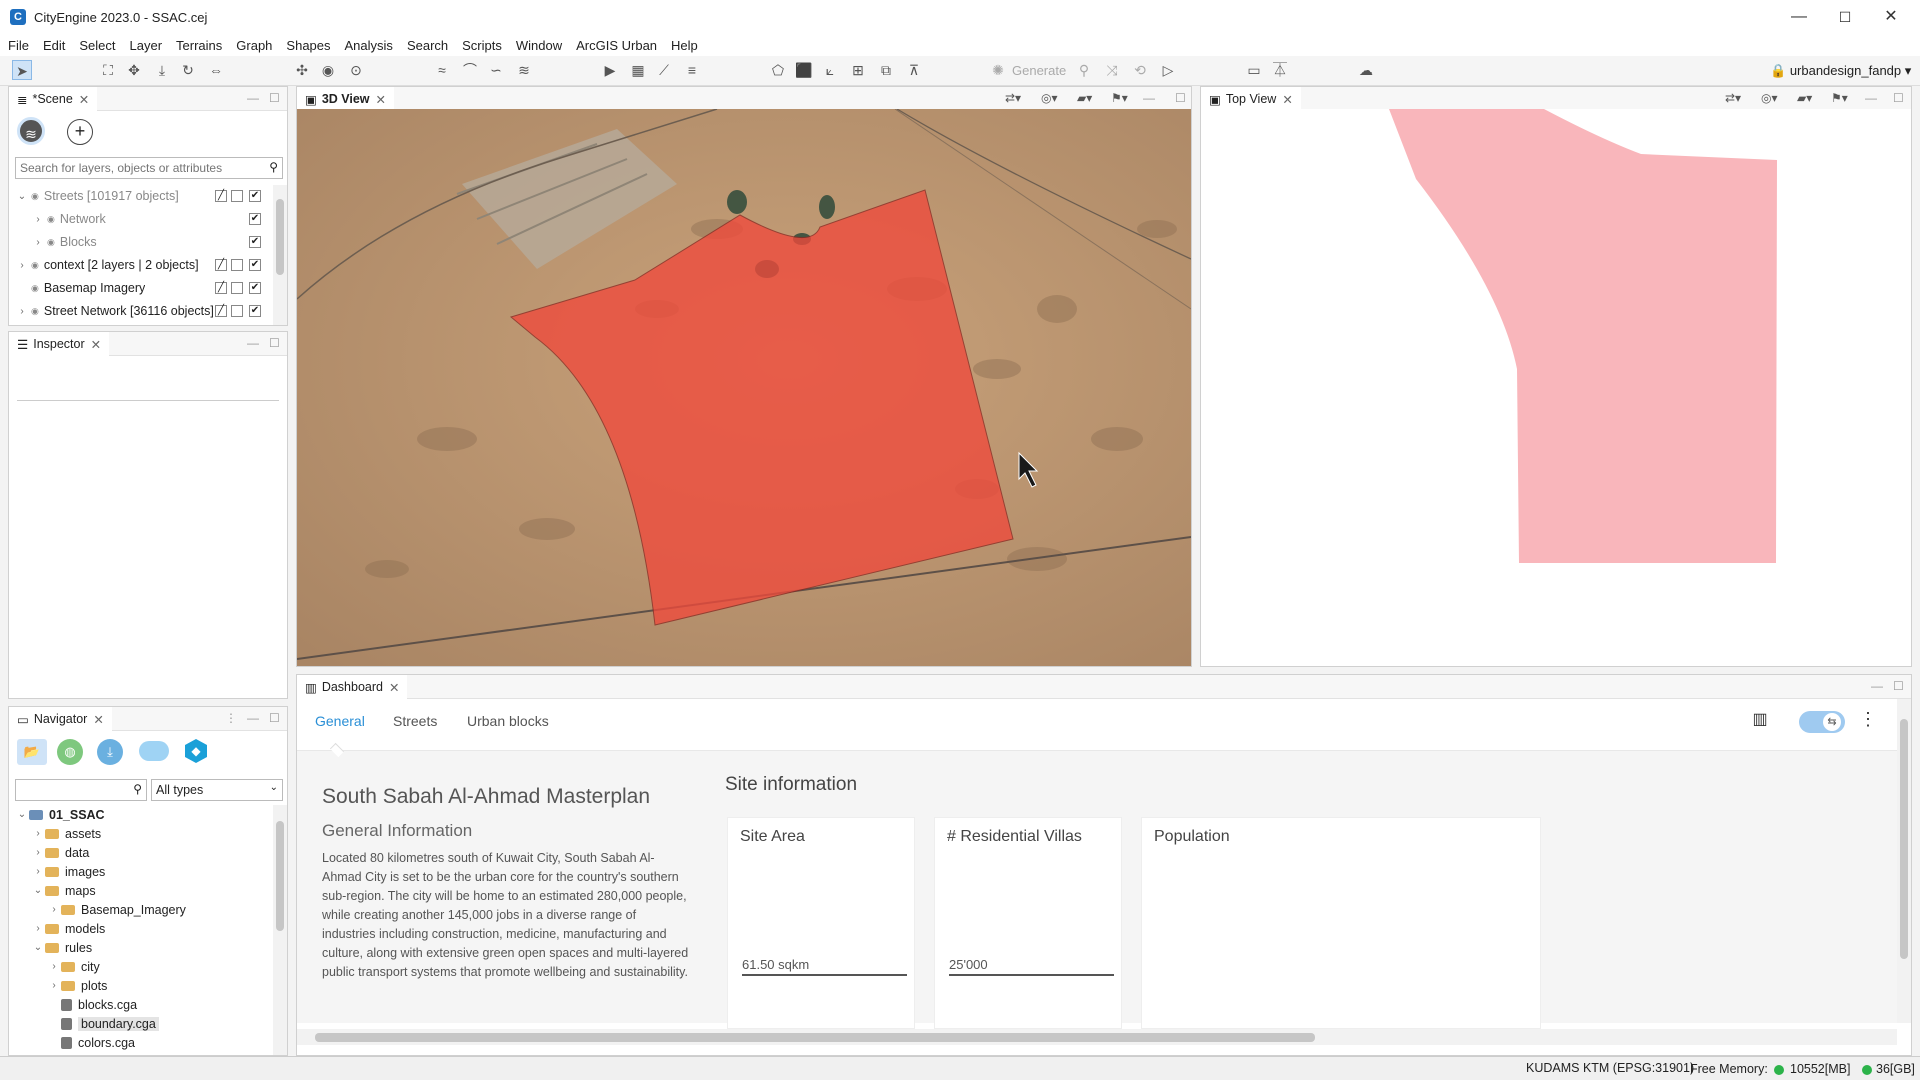 The height and width of the screenshot is (1080, 1920). Describe the element at coordinates (346, 99) in the screenshot. I see `tab-3d-view: ▣ 3D View ✕` at that location.